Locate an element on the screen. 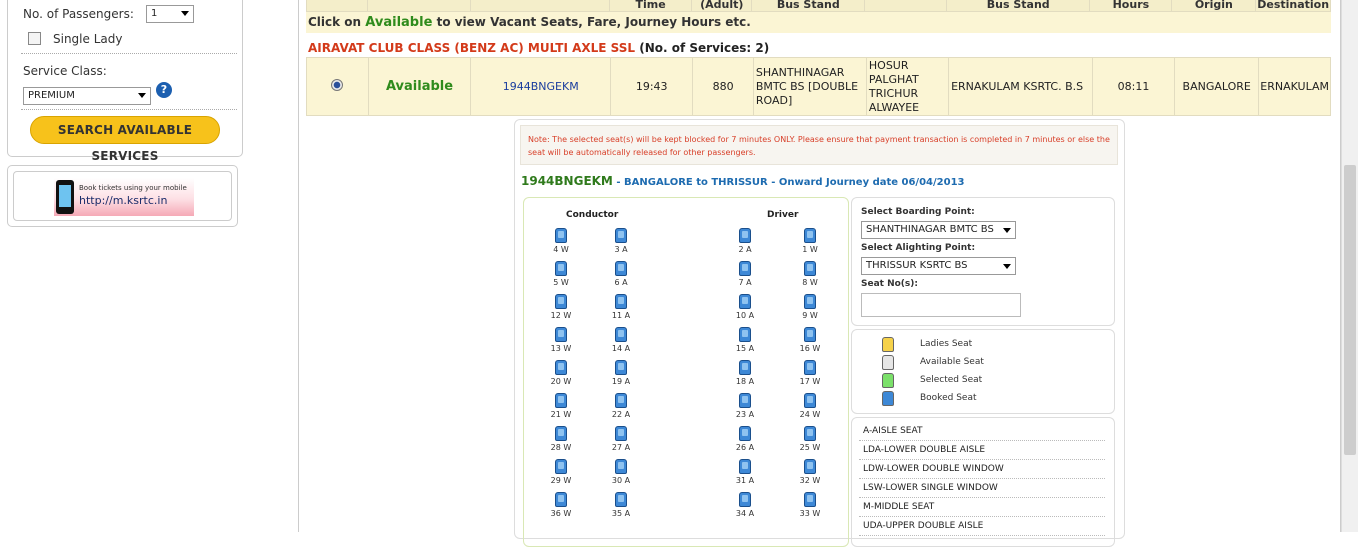  vertical-scrollbar is located at coordinates (1349, 266).